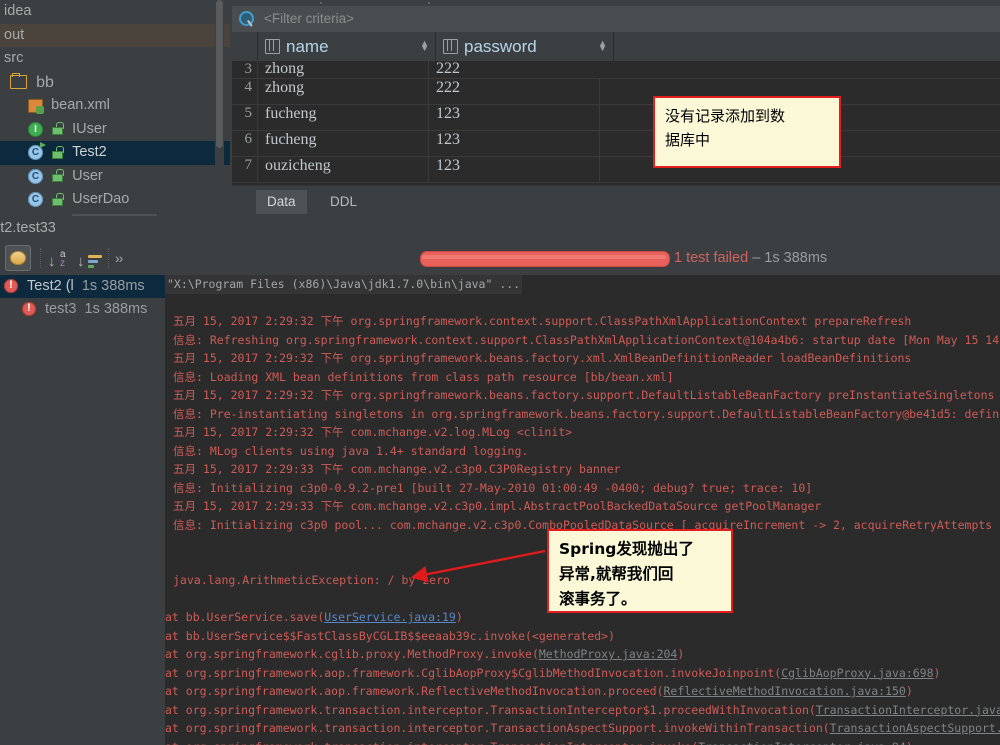  I want to click on column-header-label: password, so click(500, 46).